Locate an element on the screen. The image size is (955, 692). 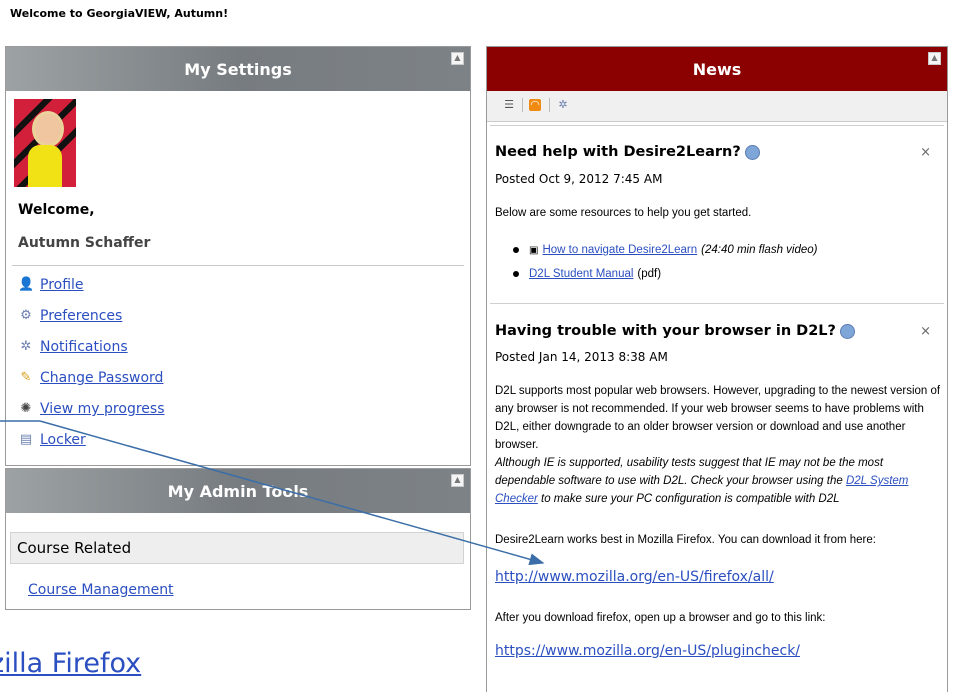
locker-link: Locker is located at coordinates (63, 440).